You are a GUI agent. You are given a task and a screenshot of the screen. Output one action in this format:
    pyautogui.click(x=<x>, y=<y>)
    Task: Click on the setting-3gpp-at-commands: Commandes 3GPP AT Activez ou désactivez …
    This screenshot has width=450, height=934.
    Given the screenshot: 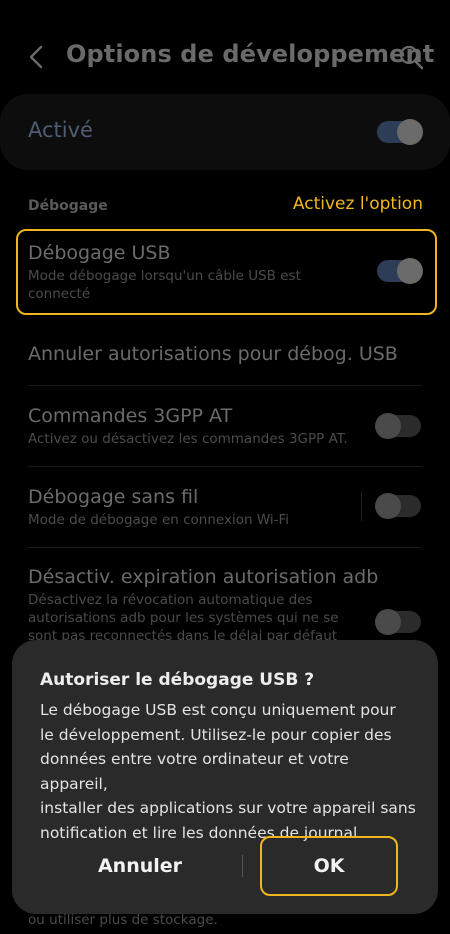 What is the action you would take?
    pyautogui.click(x=198, y=426)
    